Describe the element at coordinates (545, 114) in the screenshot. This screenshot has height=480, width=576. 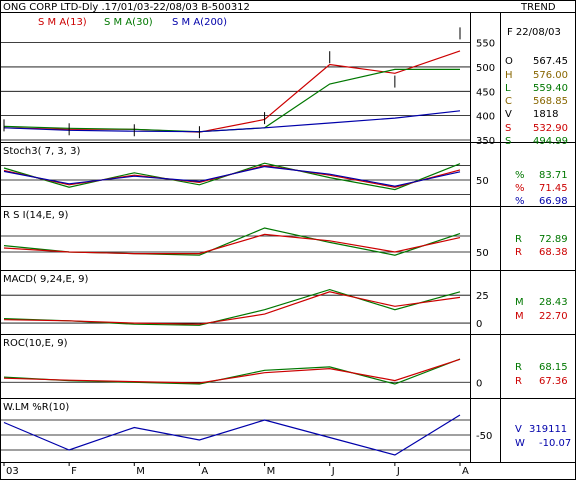
I see `readout-value-volume: 1818` at that location.